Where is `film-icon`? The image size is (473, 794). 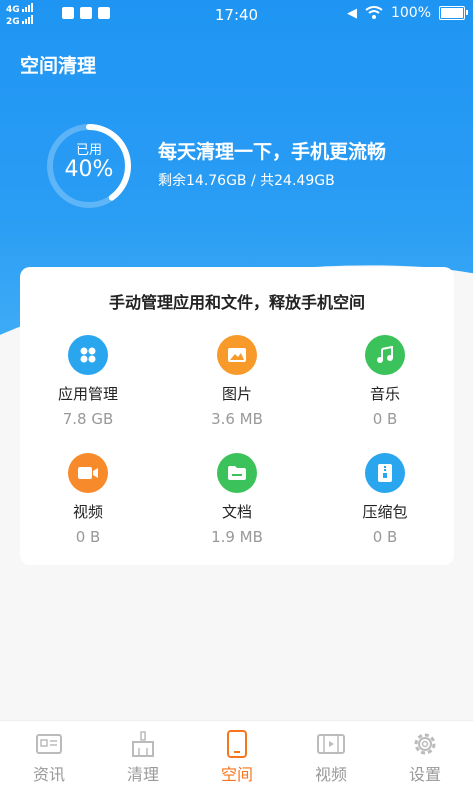
film-icon is located at coordinates (331, 744).